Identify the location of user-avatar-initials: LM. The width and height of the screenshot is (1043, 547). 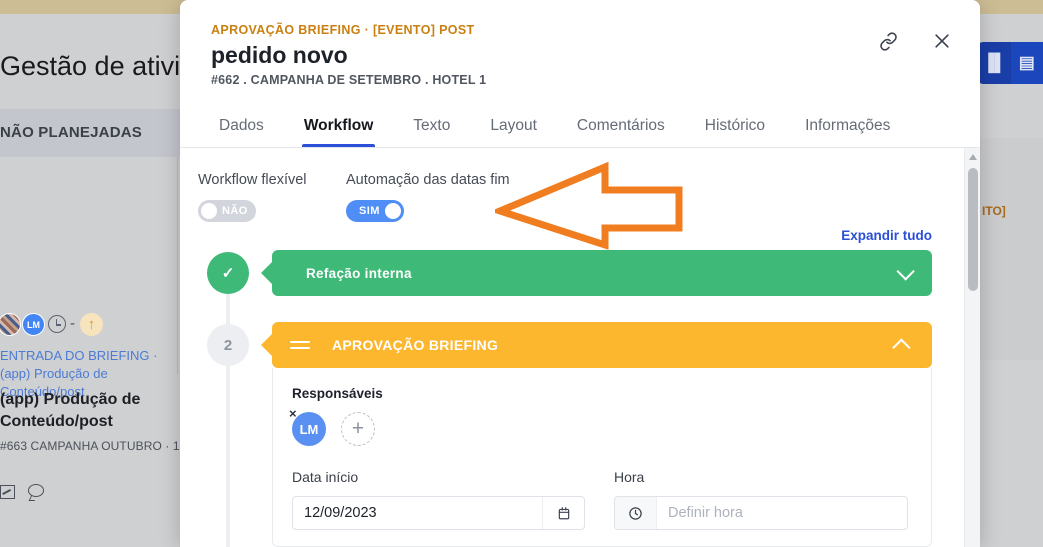
(33, 324).